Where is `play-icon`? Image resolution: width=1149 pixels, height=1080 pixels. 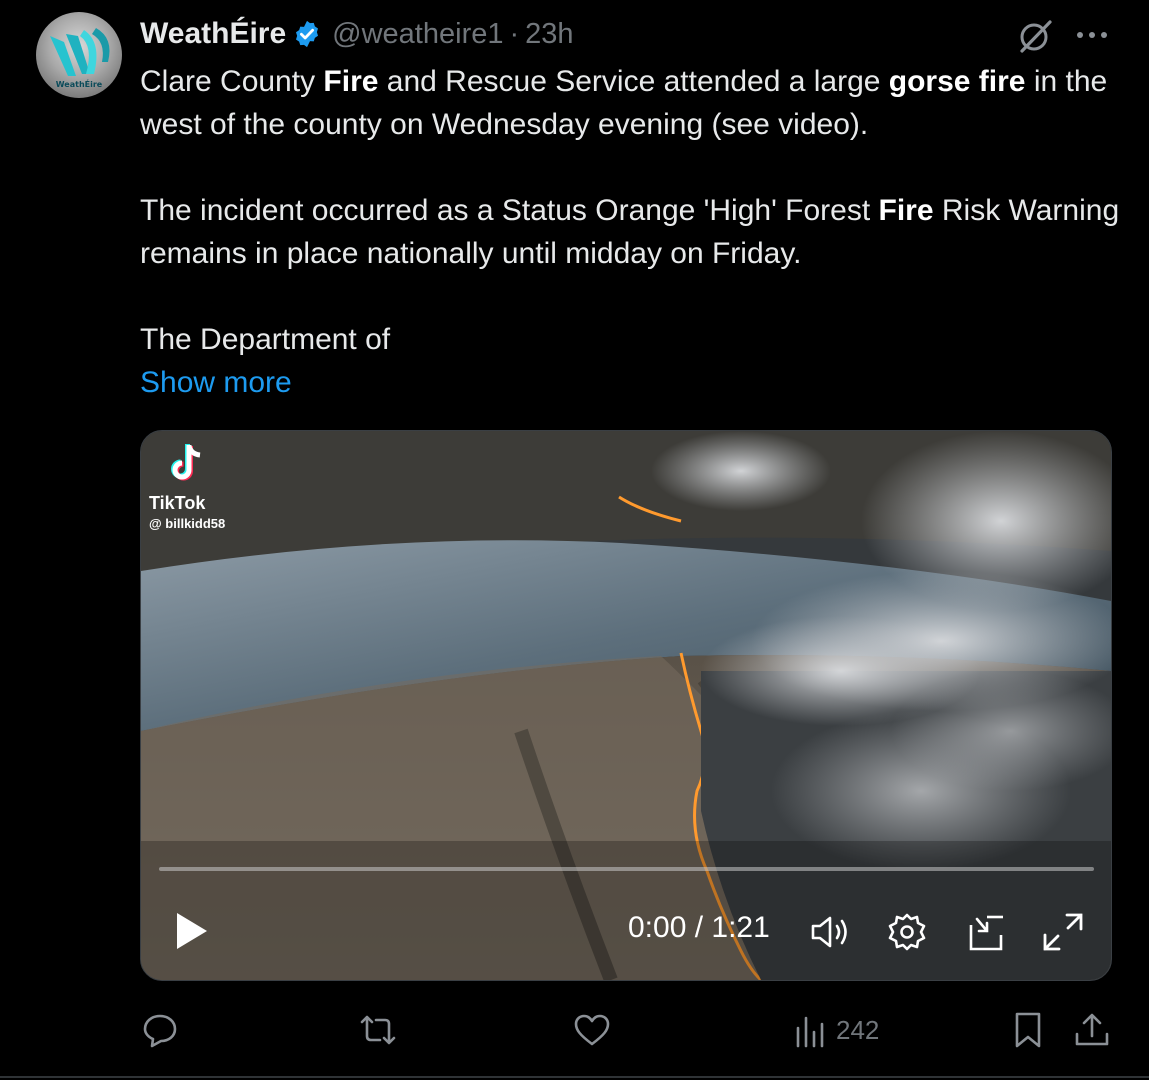 play-icon is located at coordinates (191, 931).